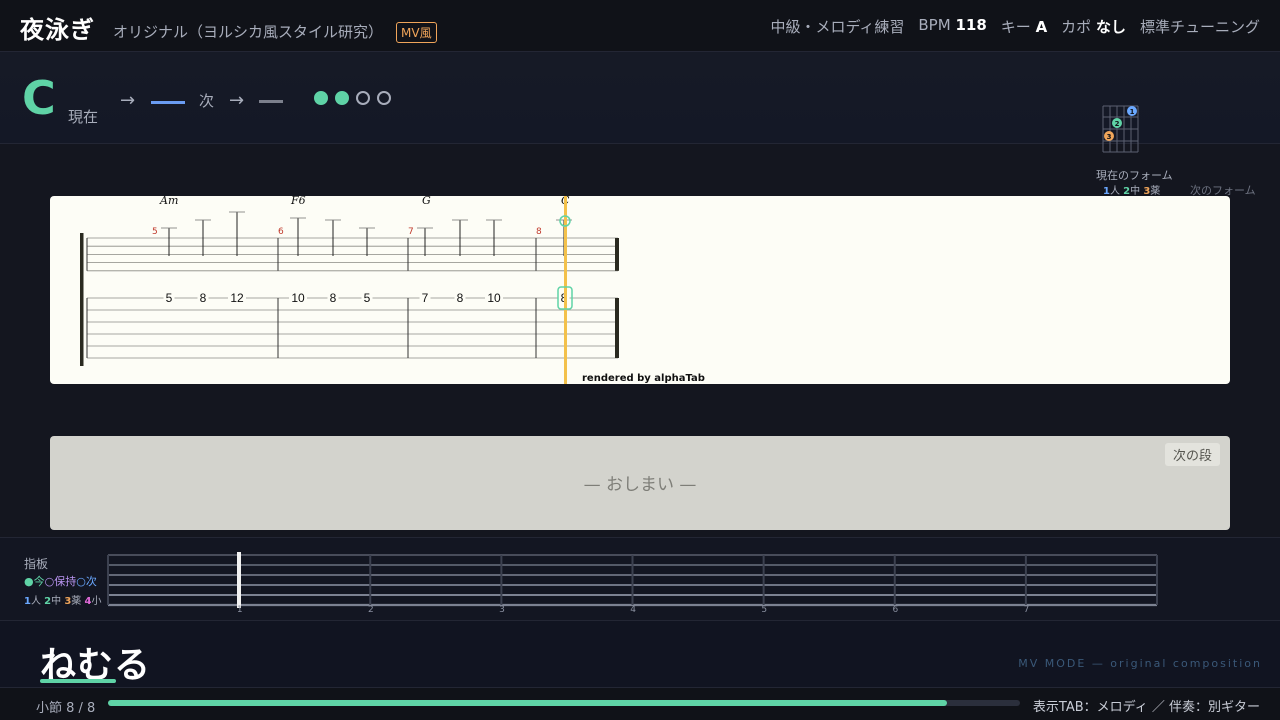  What do you see at coordinates (971, 25) in the screenshot?
I see `bpm-value: 118` at bounding box center [971, 25].